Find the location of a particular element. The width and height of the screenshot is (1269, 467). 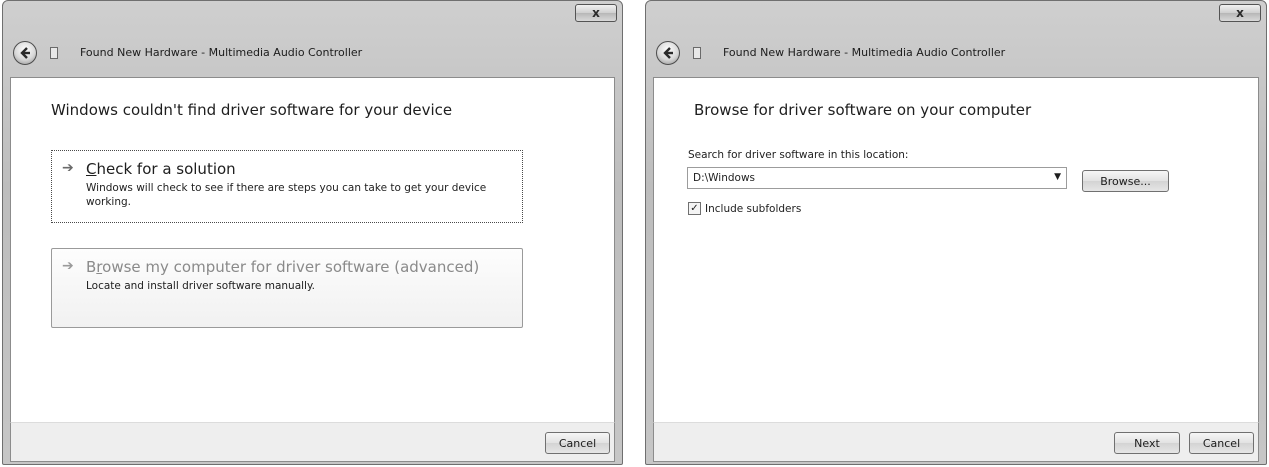

button-bar: Cancel is located at coordinates (312, 442).